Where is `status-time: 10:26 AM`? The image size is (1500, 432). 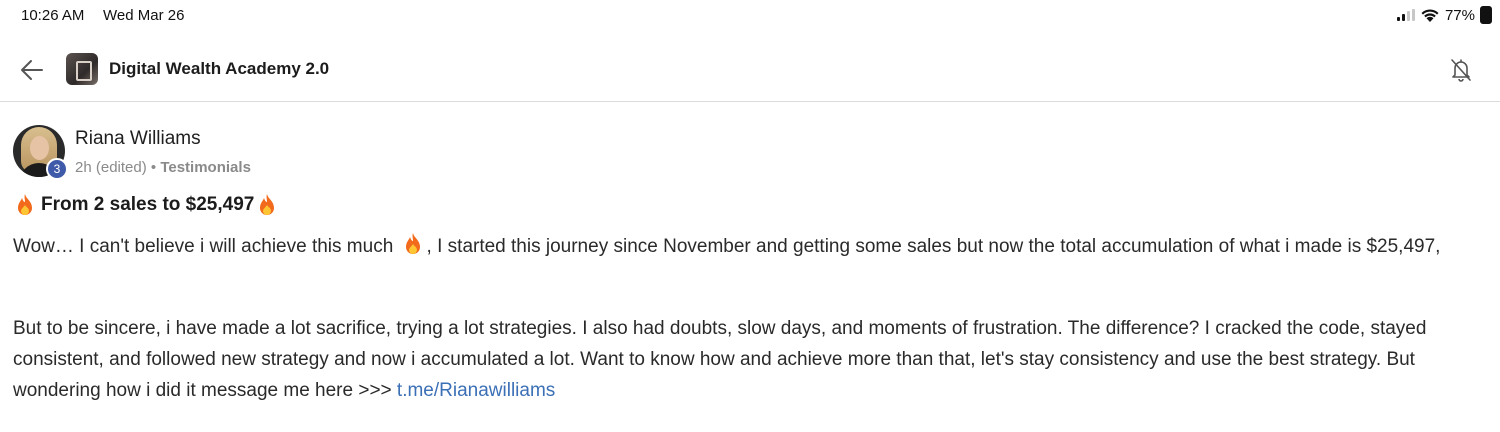 status-time: 10:26 AM is located at coordinates (53, 15).